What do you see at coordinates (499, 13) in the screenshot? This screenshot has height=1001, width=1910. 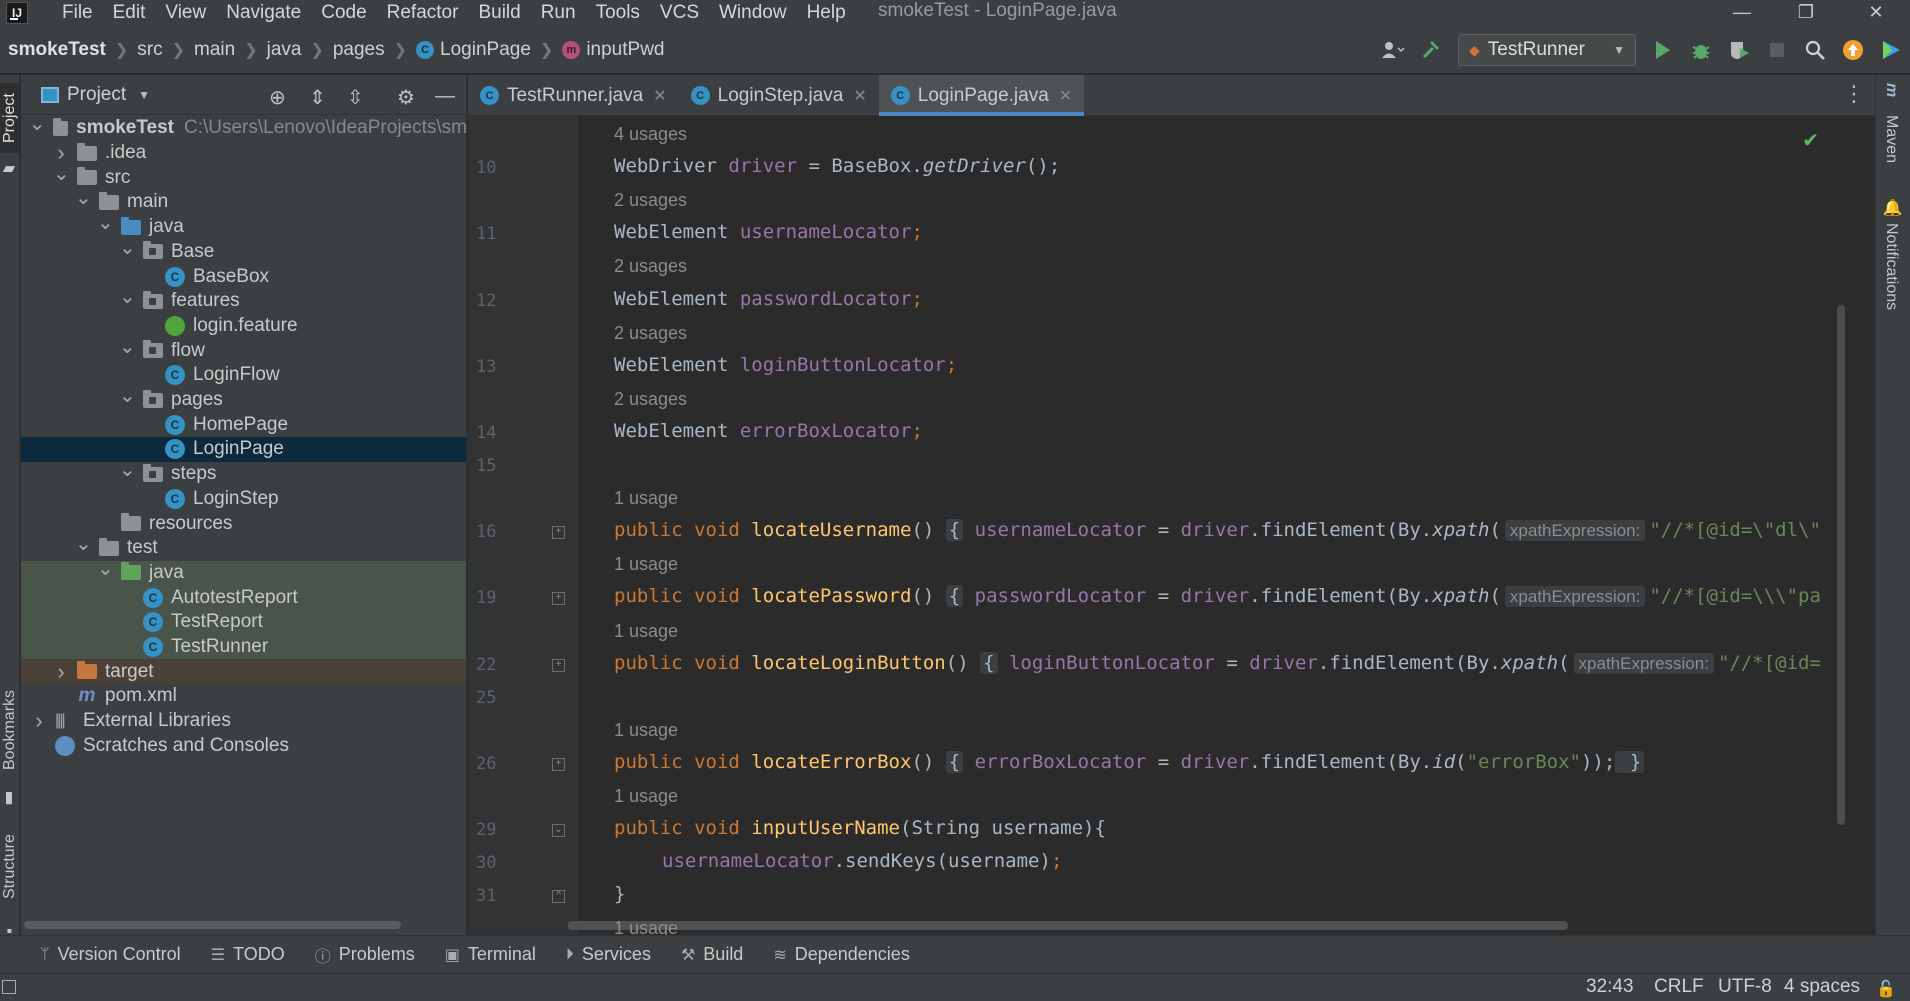 I see `menu-build: Build` at bounding box center [499, 13].